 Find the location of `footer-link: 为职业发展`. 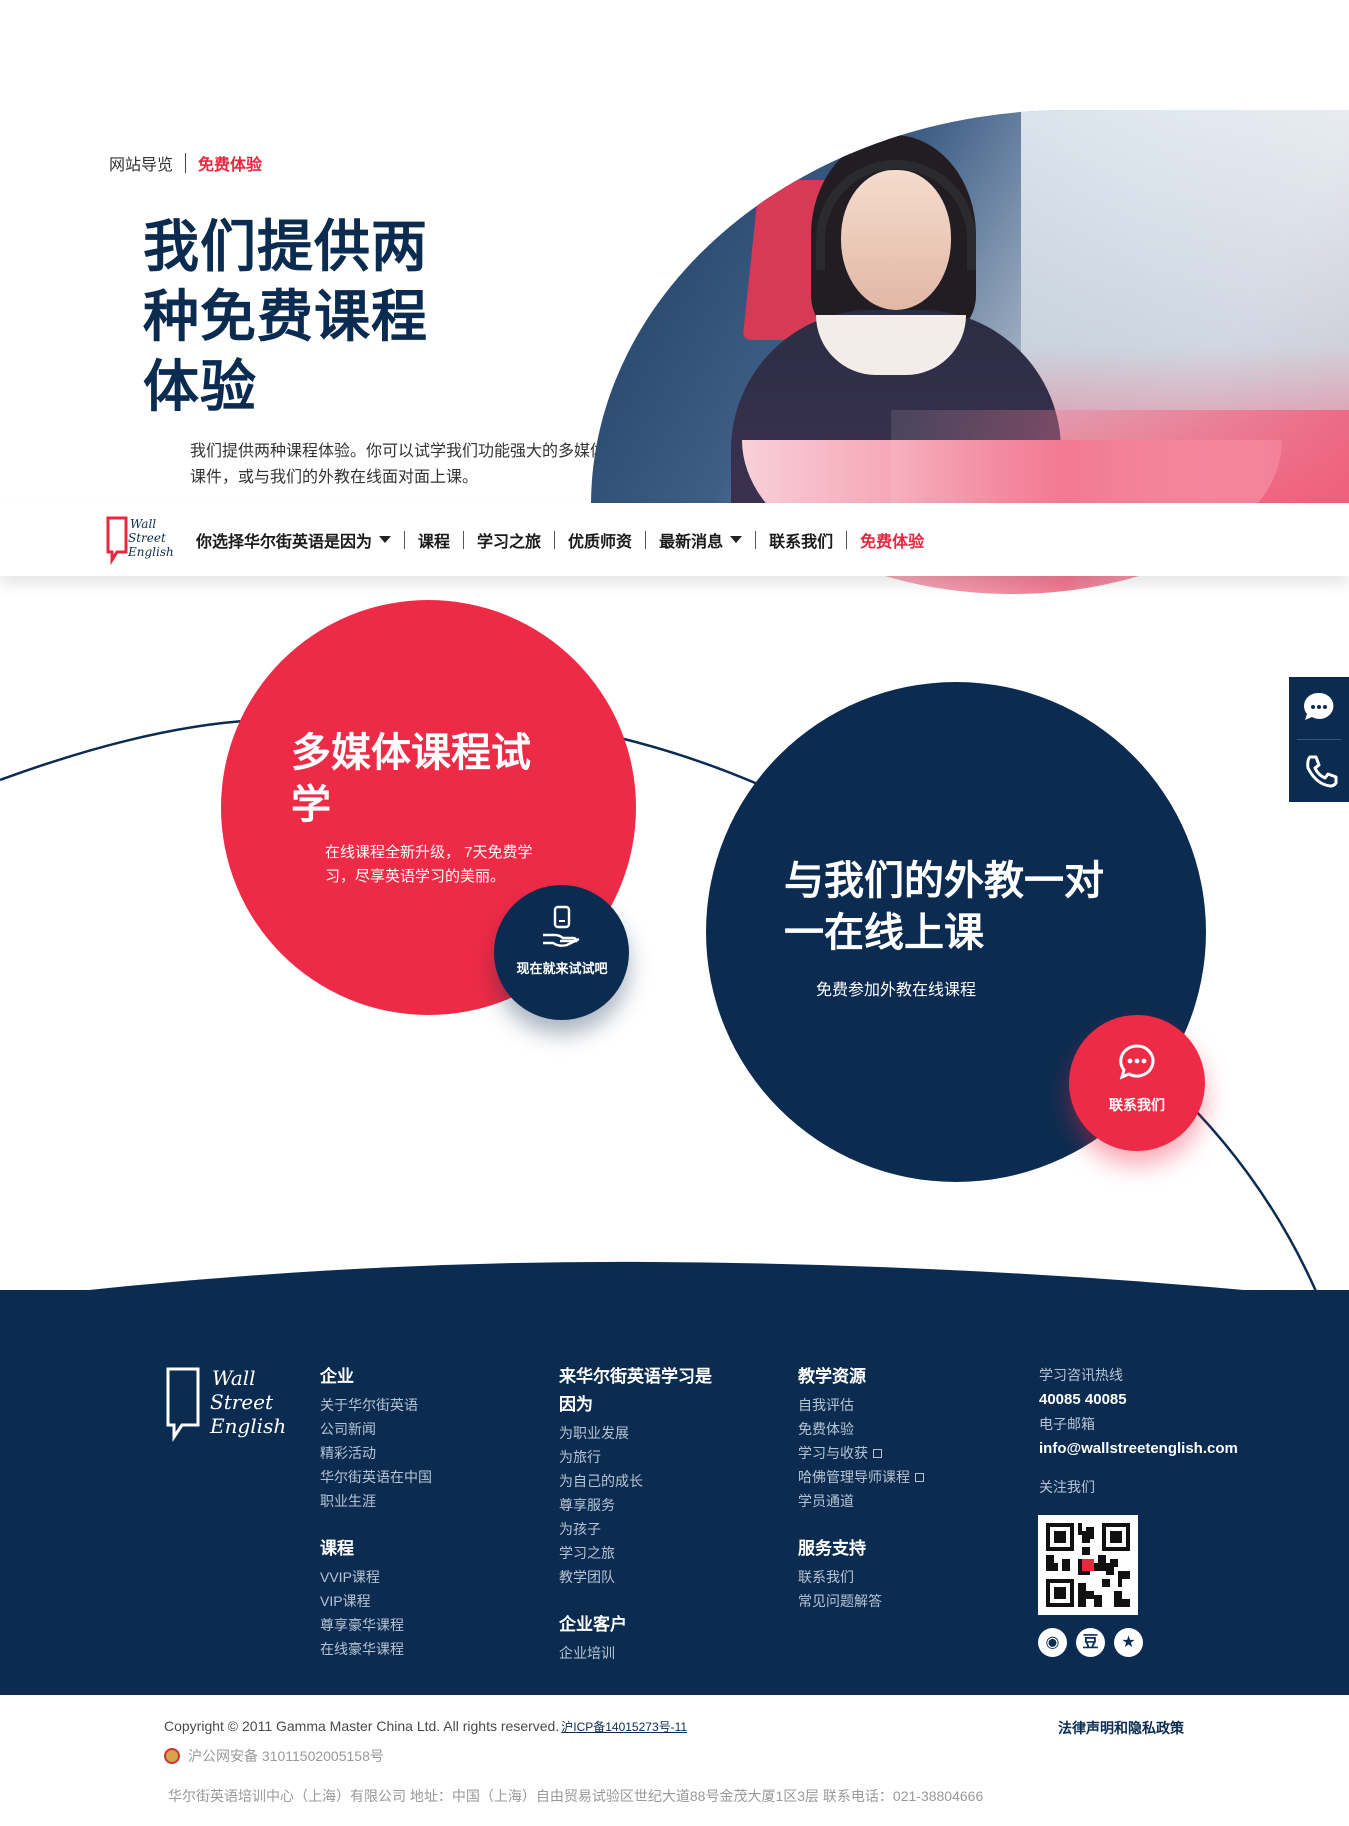

footer-link: 为职业发展 is located at coordinates (639, 1433).